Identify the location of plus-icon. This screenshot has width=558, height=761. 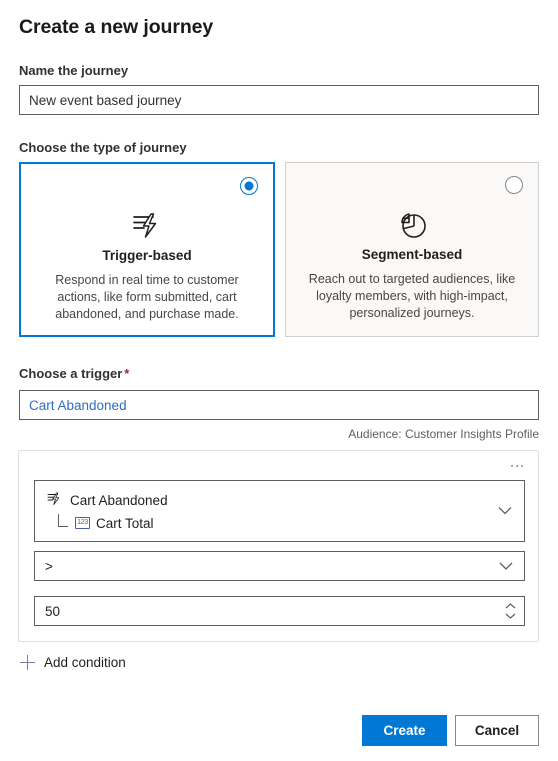
(27, 662).